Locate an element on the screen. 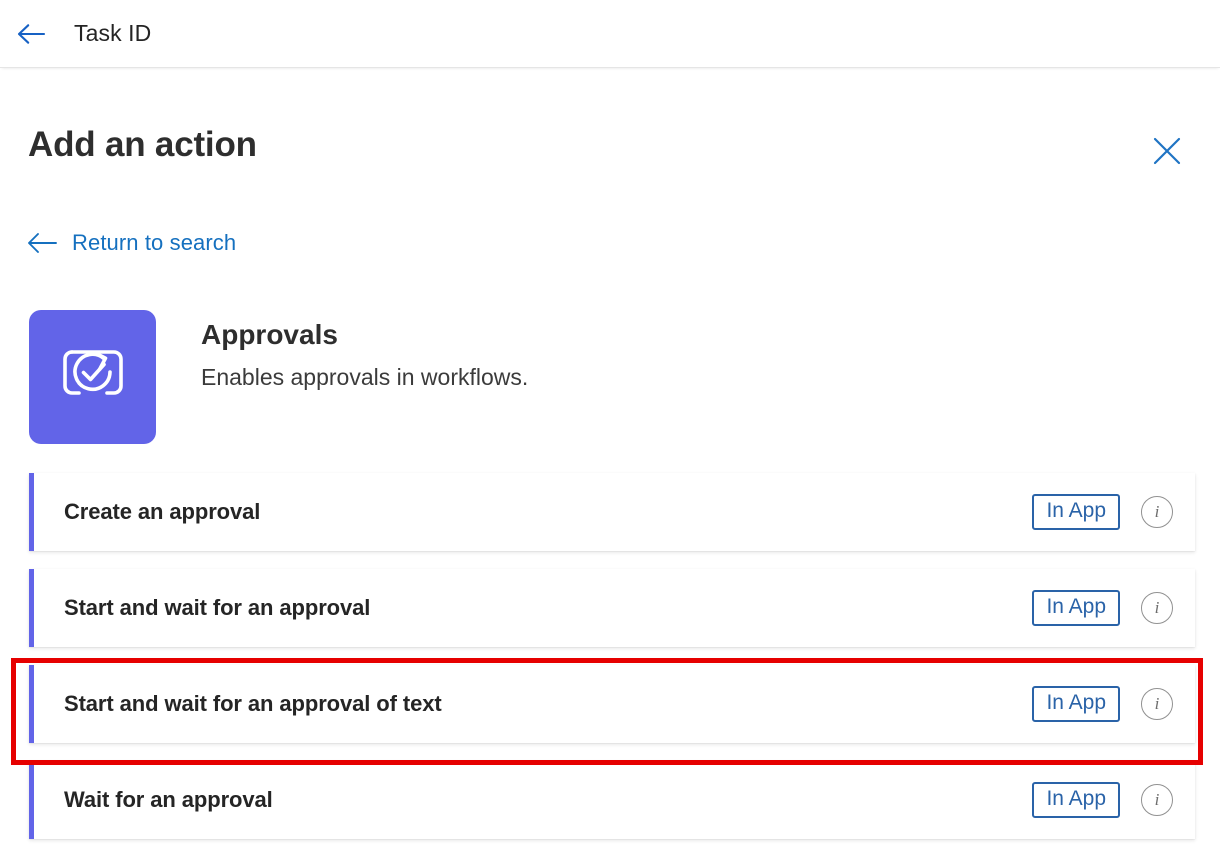 The width and height of the screenshot is (1220, 865). action-row: Start and wait for an approval In App i is located at coordinates (612, 608).